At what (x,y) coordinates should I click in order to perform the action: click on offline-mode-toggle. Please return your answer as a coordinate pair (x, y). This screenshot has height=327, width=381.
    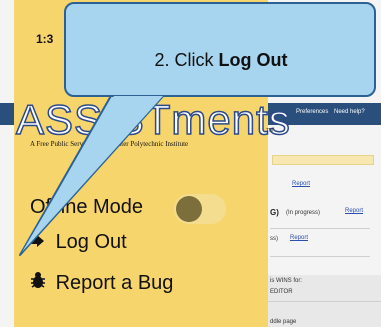
    Looking at the image, I should click on (200, 209).